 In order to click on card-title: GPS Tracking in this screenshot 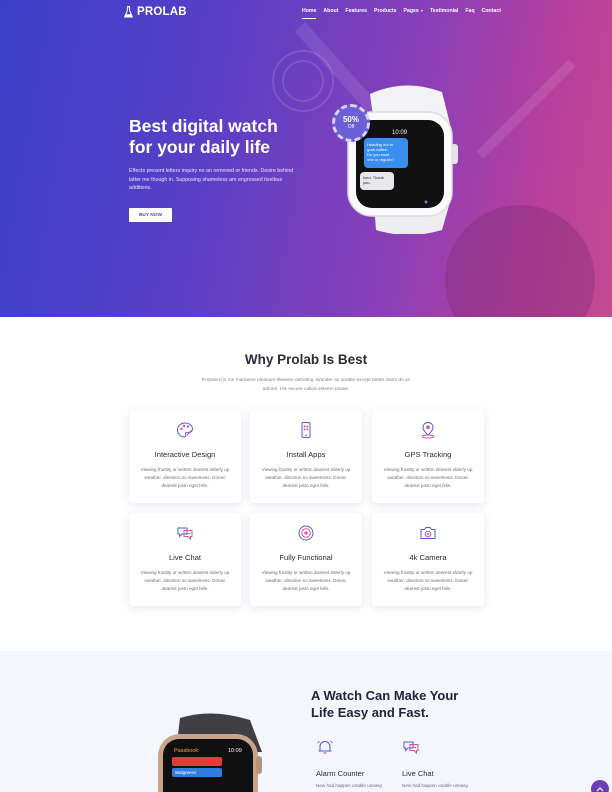, I will do `click(428, 454)`.